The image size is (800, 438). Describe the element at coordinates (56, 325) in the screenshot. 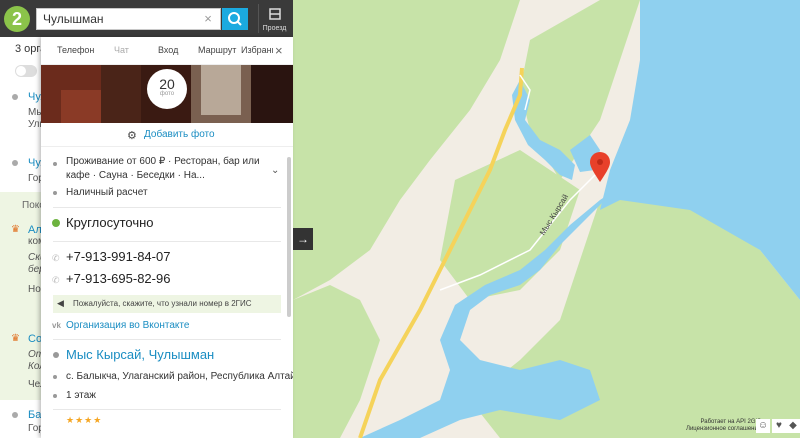

I see `vk-icon: vk` at that location.